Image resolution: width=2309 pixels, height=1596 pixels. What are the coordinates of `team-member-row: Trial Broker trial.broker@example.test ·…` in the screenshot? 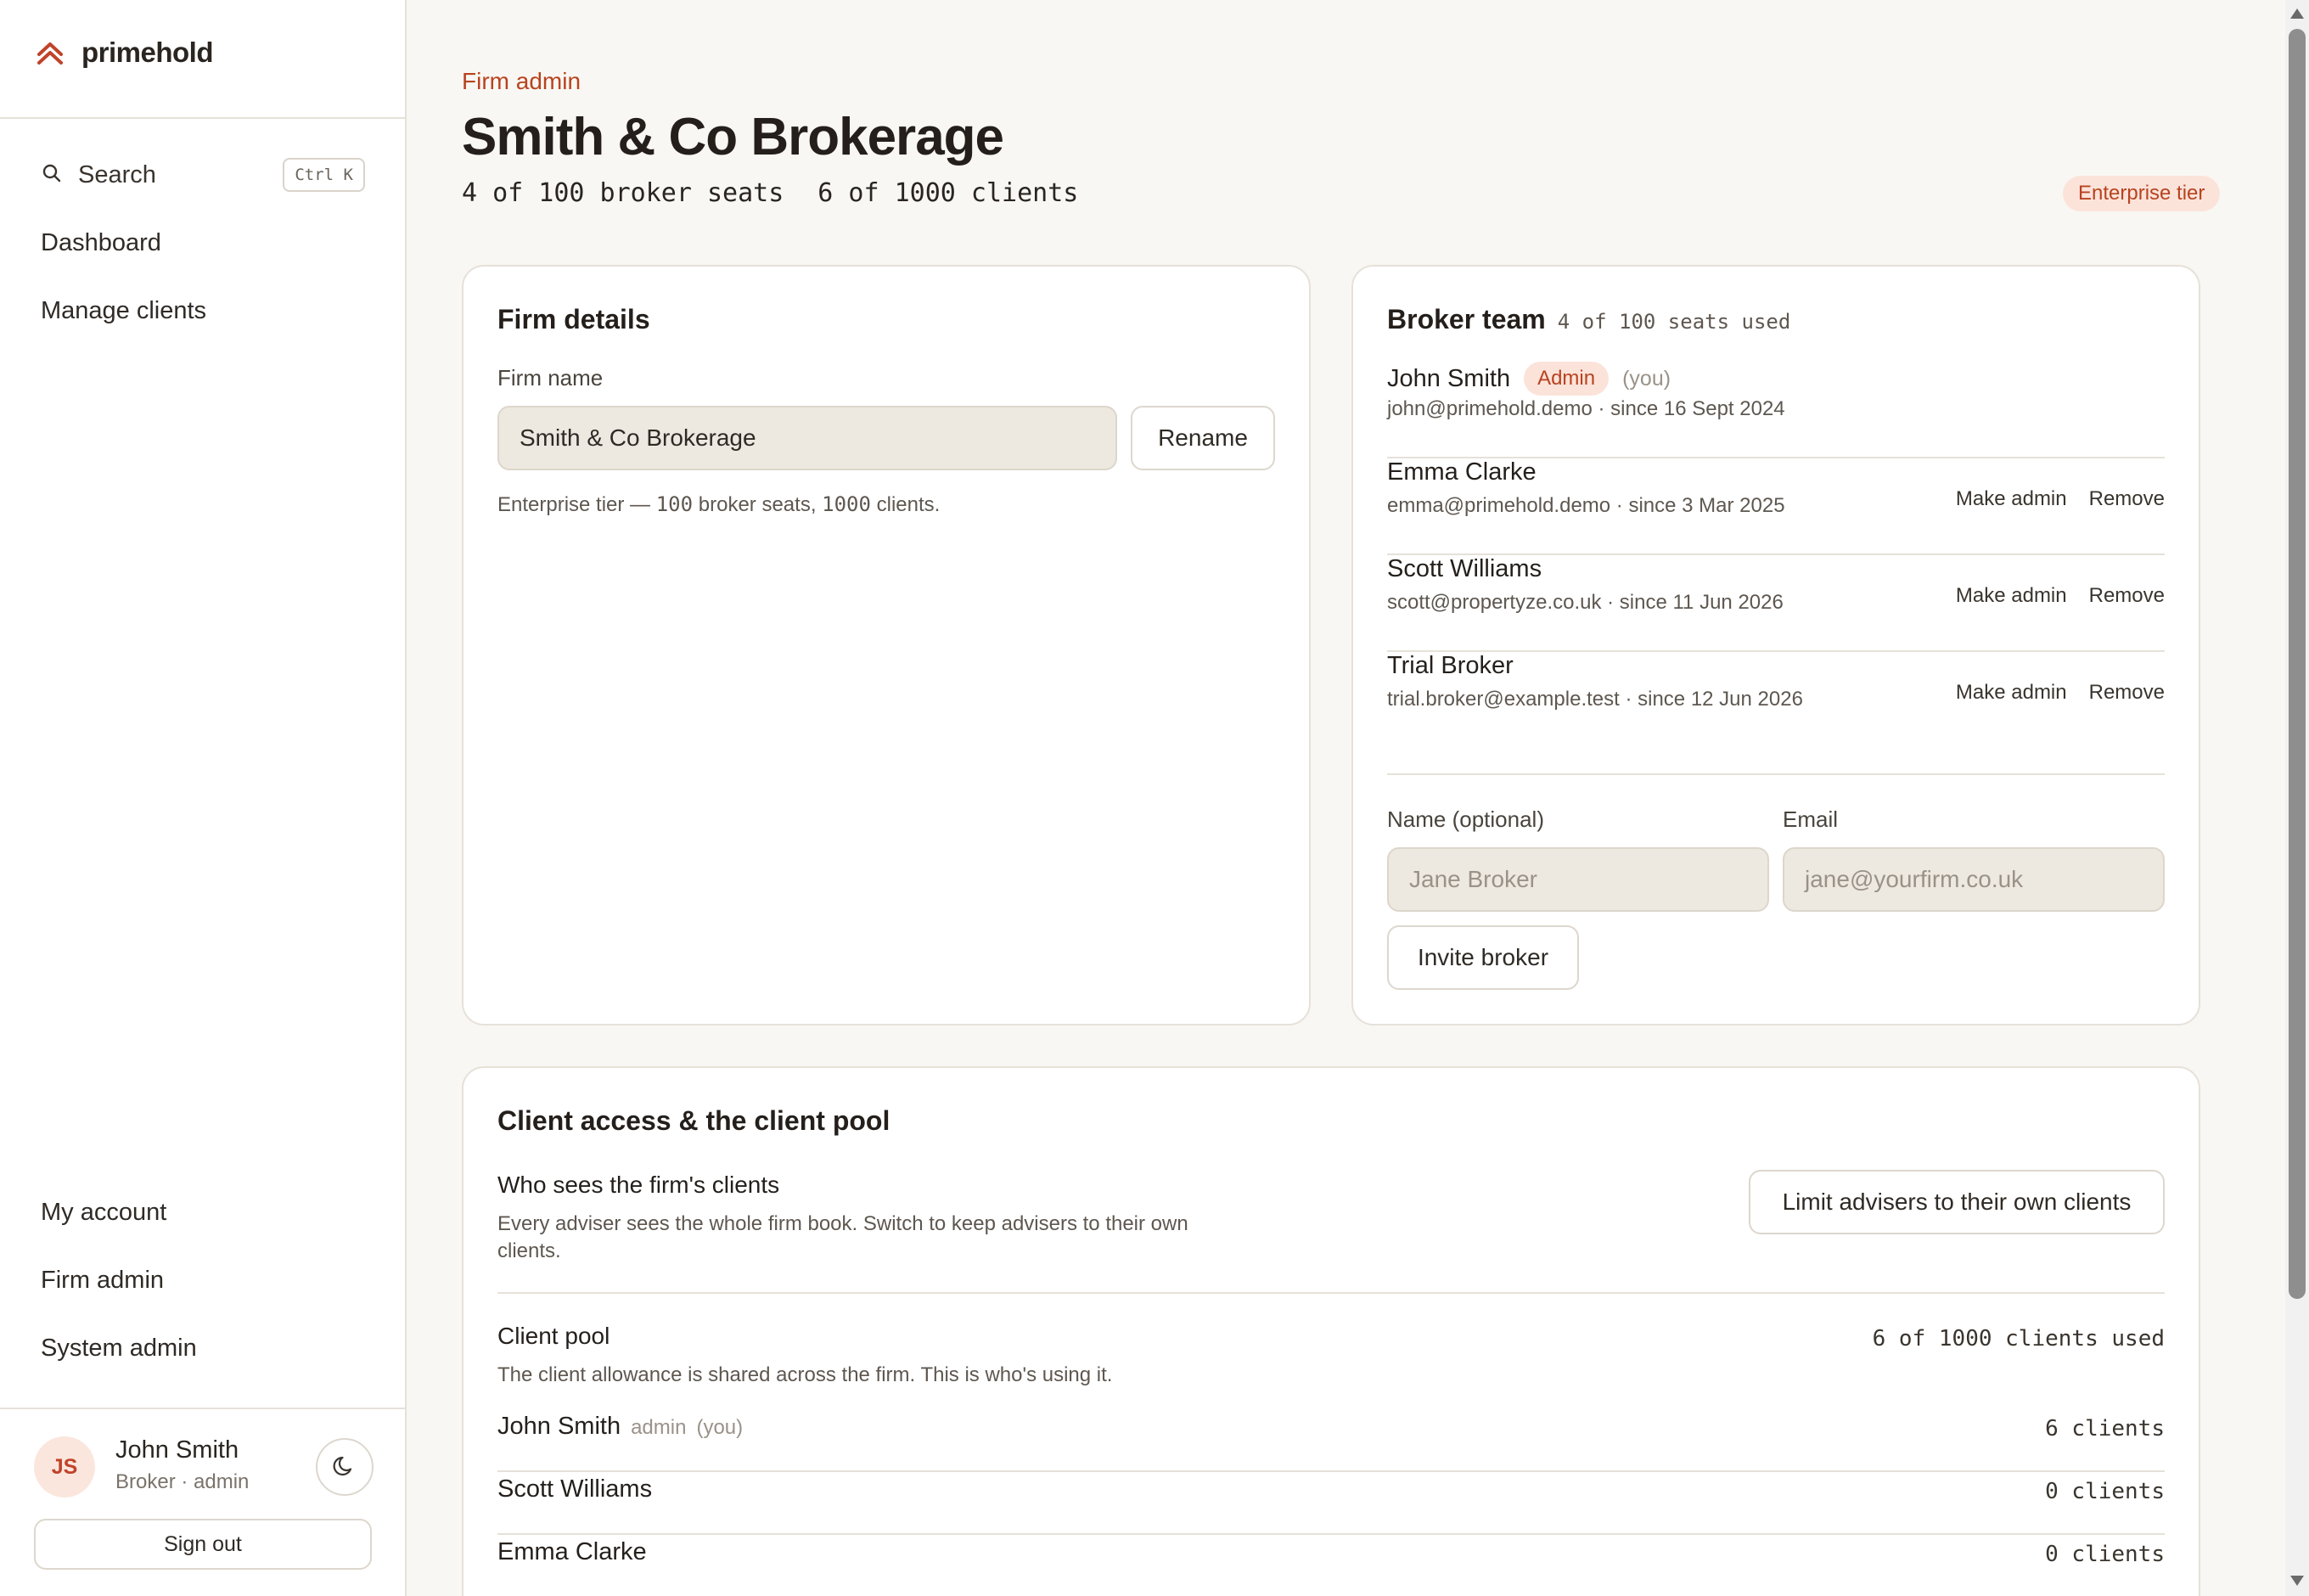 It's located at (1776, 700).